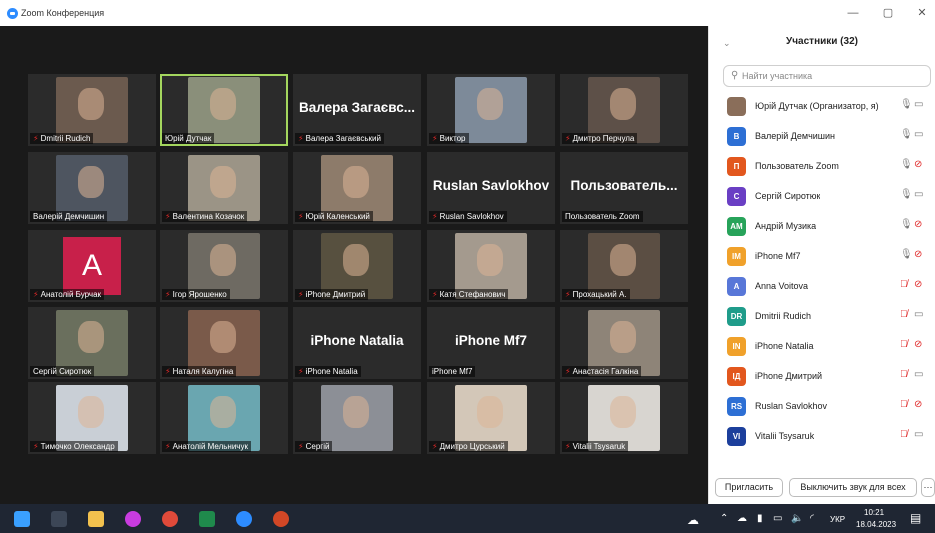  Describe the element at coordinates (888, 13) in the screenshot. I see `maximize-button: ▢` at that location.